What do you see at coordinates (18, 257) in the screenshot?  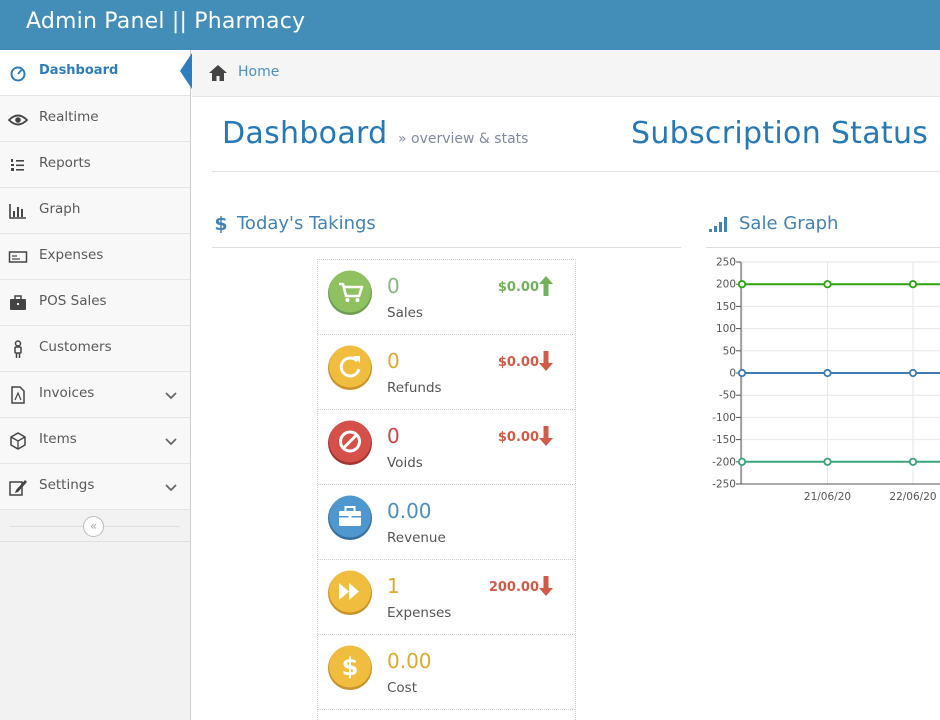 I see `money-icon` at bounding box center [18, 257].